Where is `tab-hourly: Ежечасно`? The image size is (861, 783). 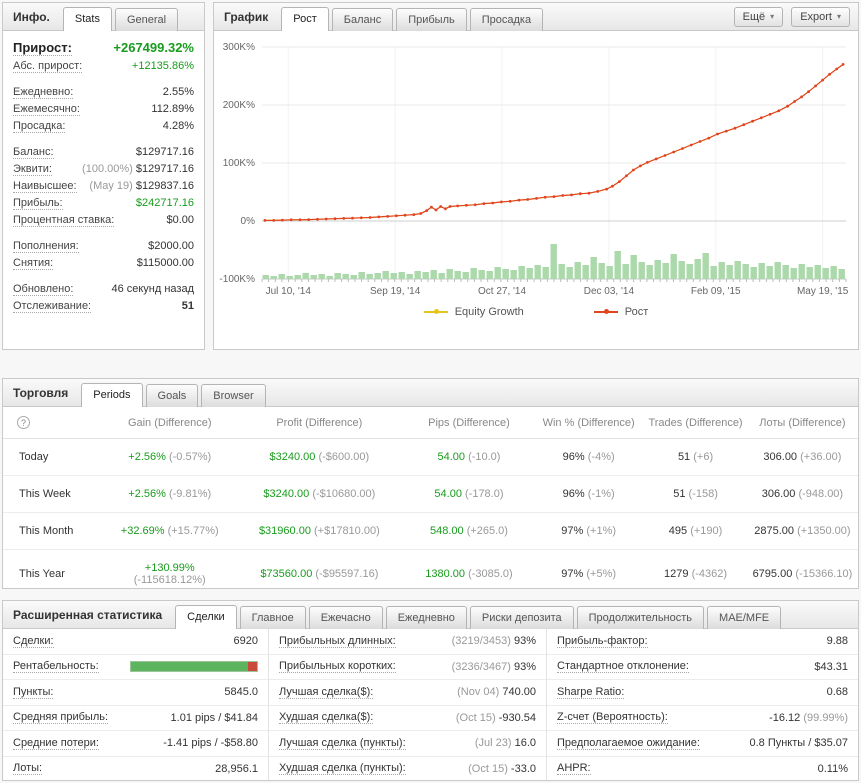
tab-hourly: Ежечасно is located at coordinates (345, 617).